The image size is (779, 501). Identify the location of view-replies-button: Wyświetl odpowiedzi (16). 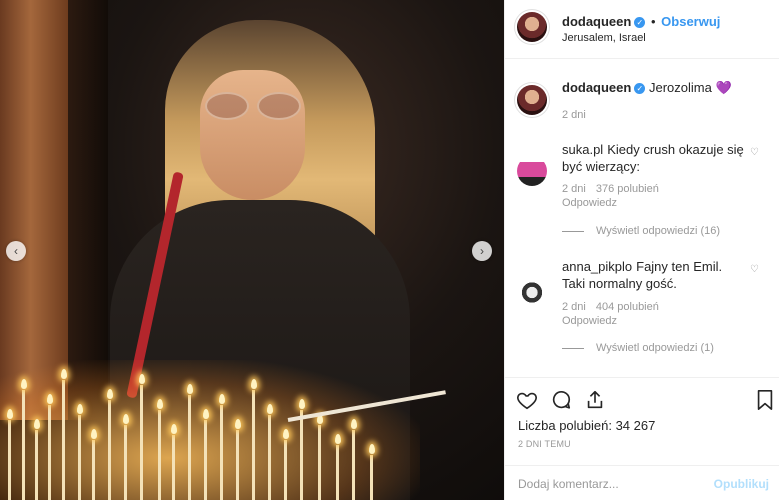
(641, 231).